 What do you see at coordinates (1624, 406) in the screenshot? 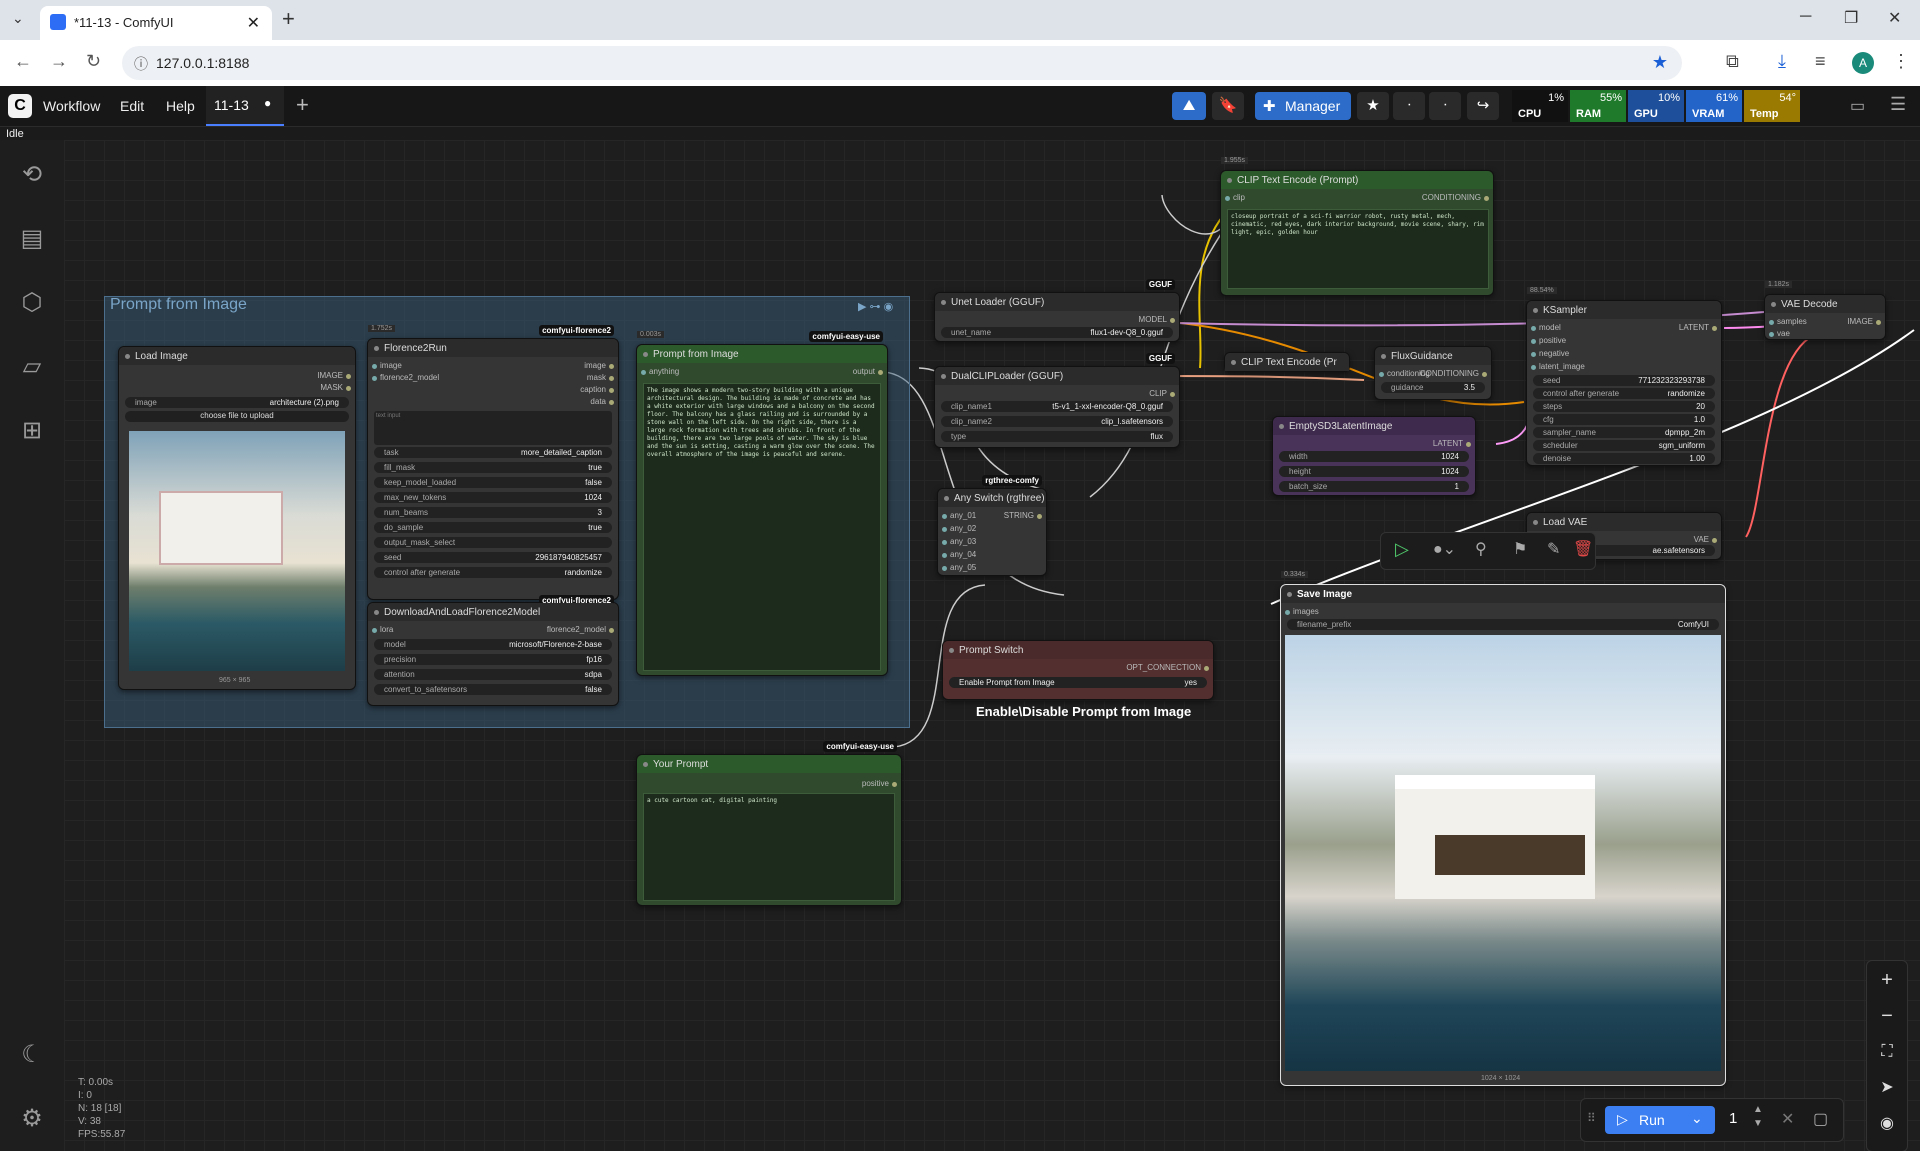
I see `widget-steps: steps 20` at bounding box center [1624, 406].